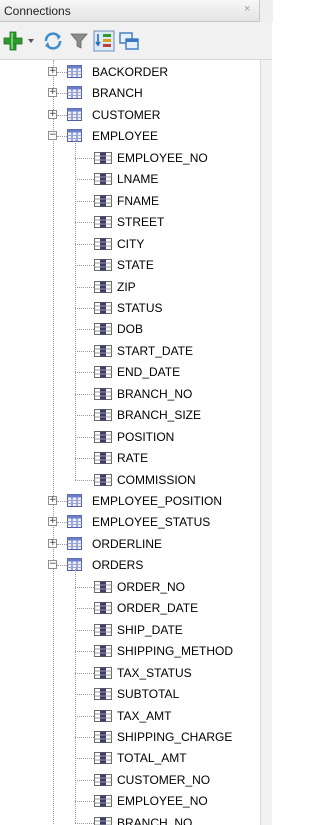 Image resolution: width=320 pixels, height=825 pixels. What do you see at coordinates (157, 501) in the screenshot?
I see `table-label: EMPLOYEE_POSITION` at bounding box center [157, 501].